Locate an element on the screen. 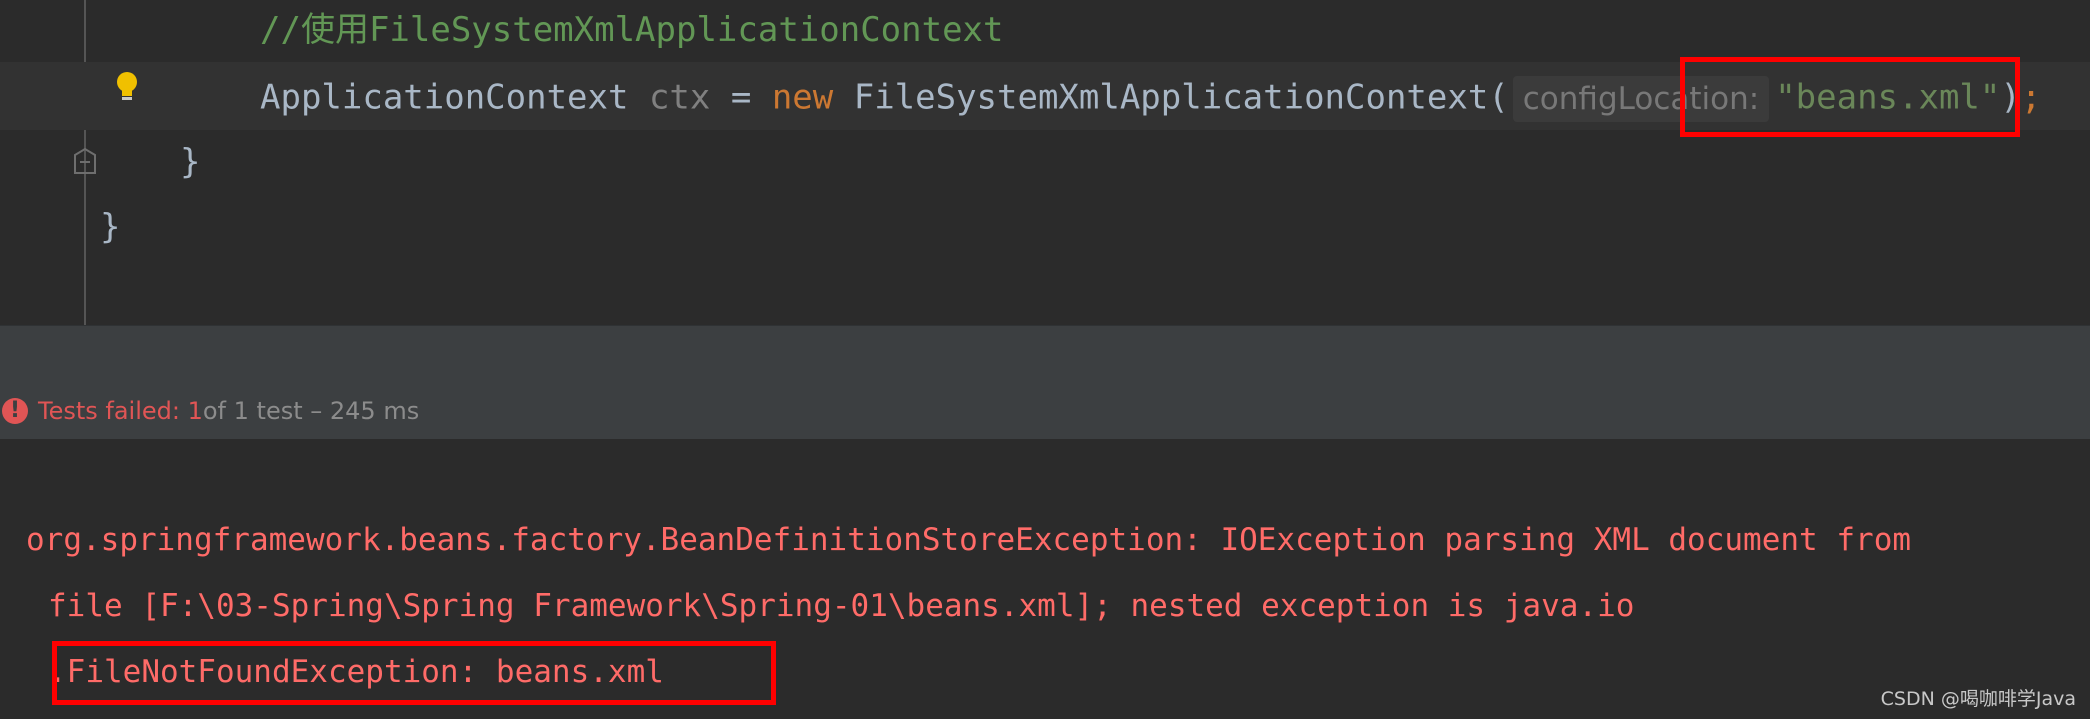  highlight-box-exception is located at coordinates (414, 673).